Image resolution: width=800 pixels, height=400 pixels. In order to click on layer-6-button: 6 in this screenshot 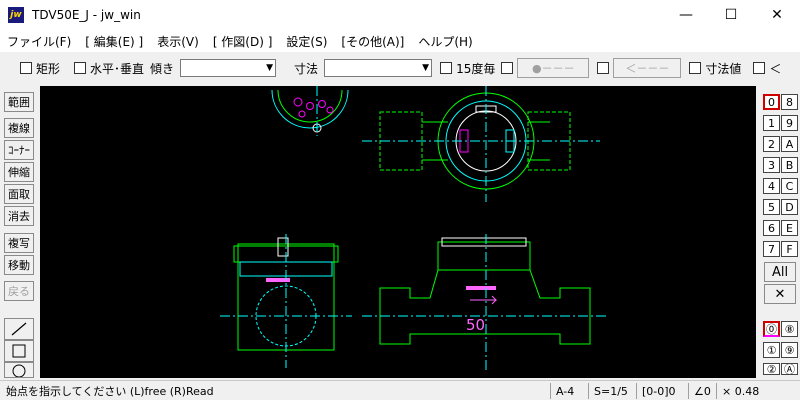, I will do `click(771, 228)`.